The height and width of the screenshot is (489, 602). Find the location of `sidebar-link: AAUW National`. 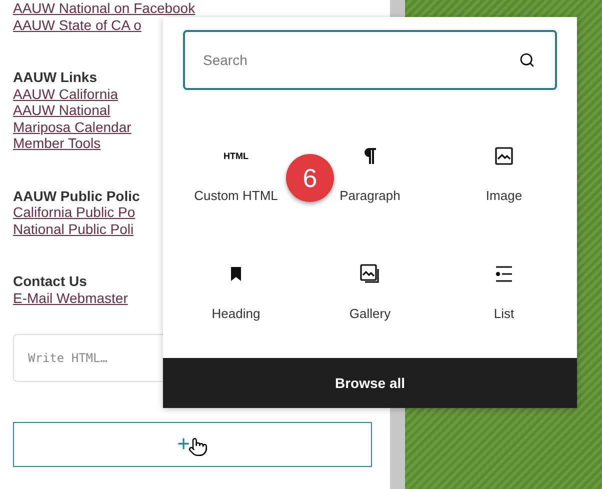

sidebar-link: AAUW National is located at coordinates (61, 110).